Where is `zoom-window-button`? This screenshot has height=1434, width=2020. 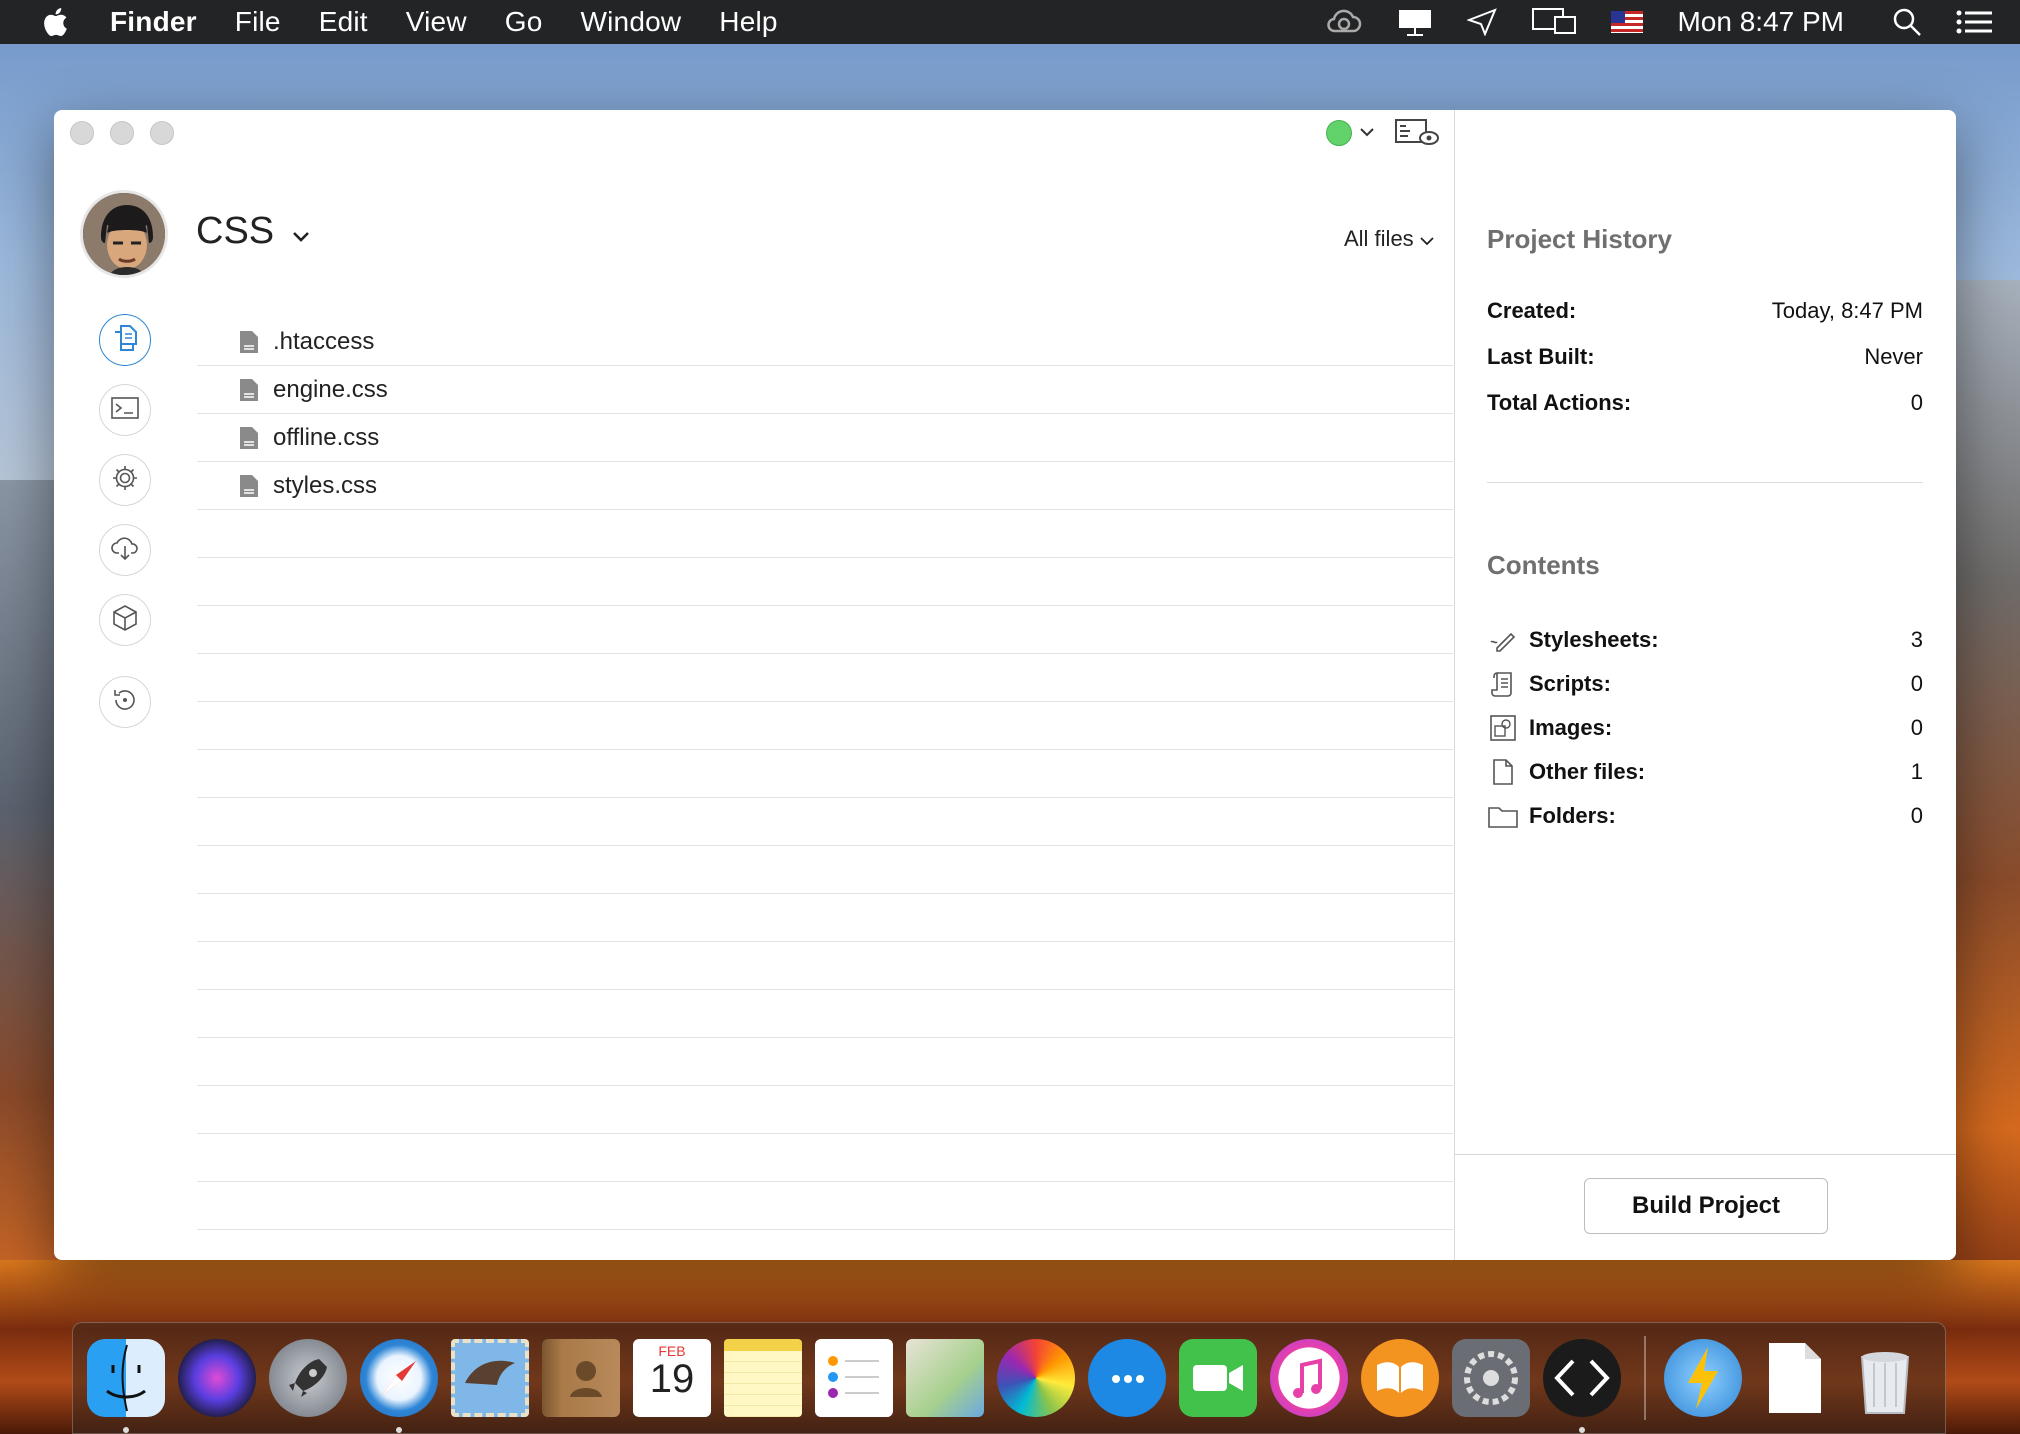 zoom-window-button is located at coordinates (162, 133).